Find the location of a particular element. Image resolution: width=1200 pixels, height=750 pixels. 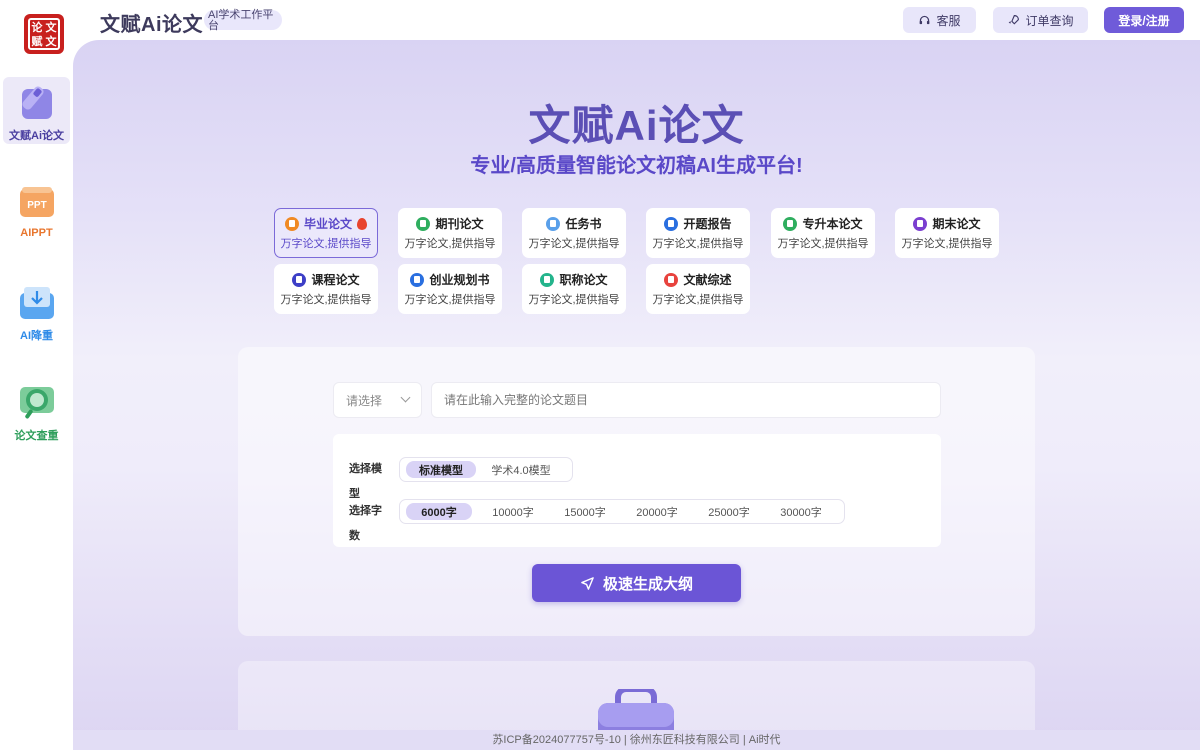

svg-text: PPT is located at coordinates (36, 205).